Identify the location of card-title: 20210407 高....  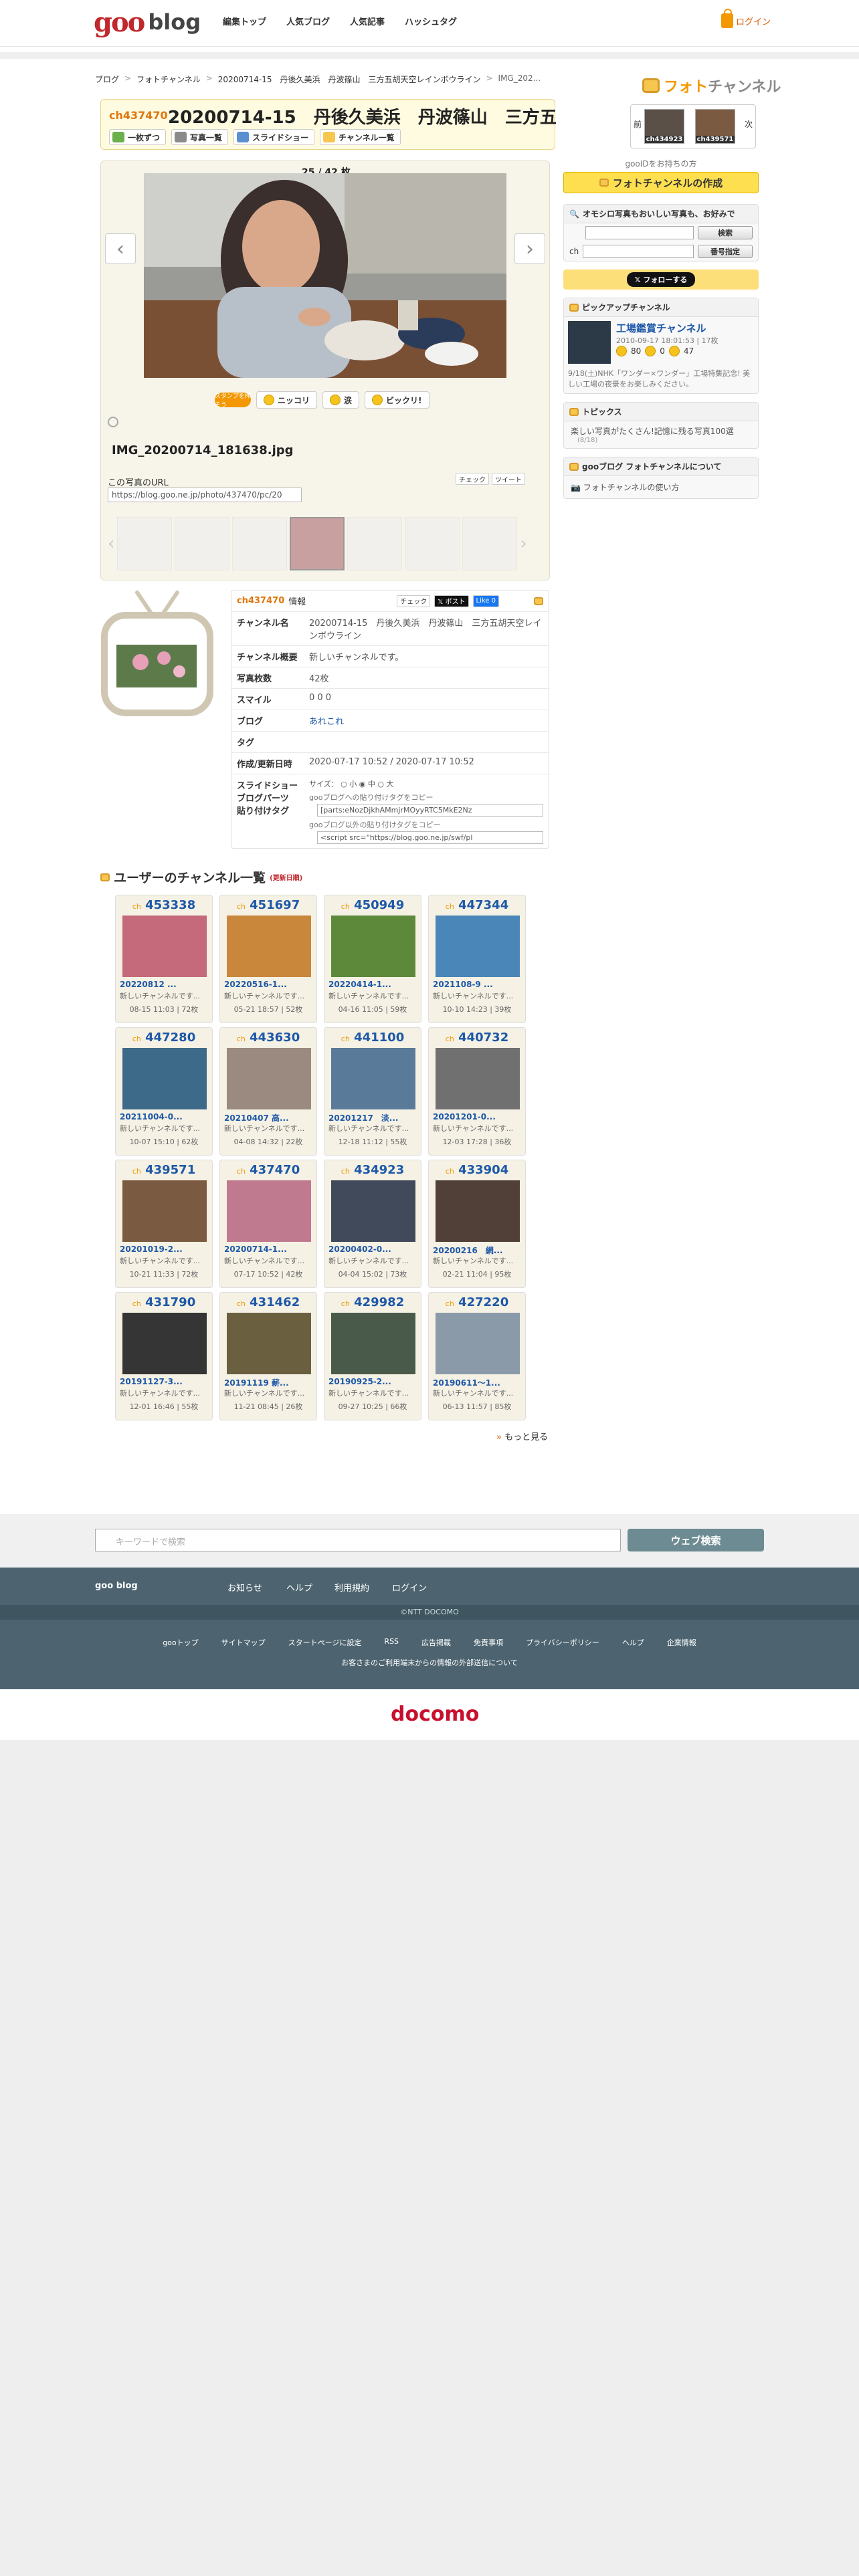
(269, 1117).